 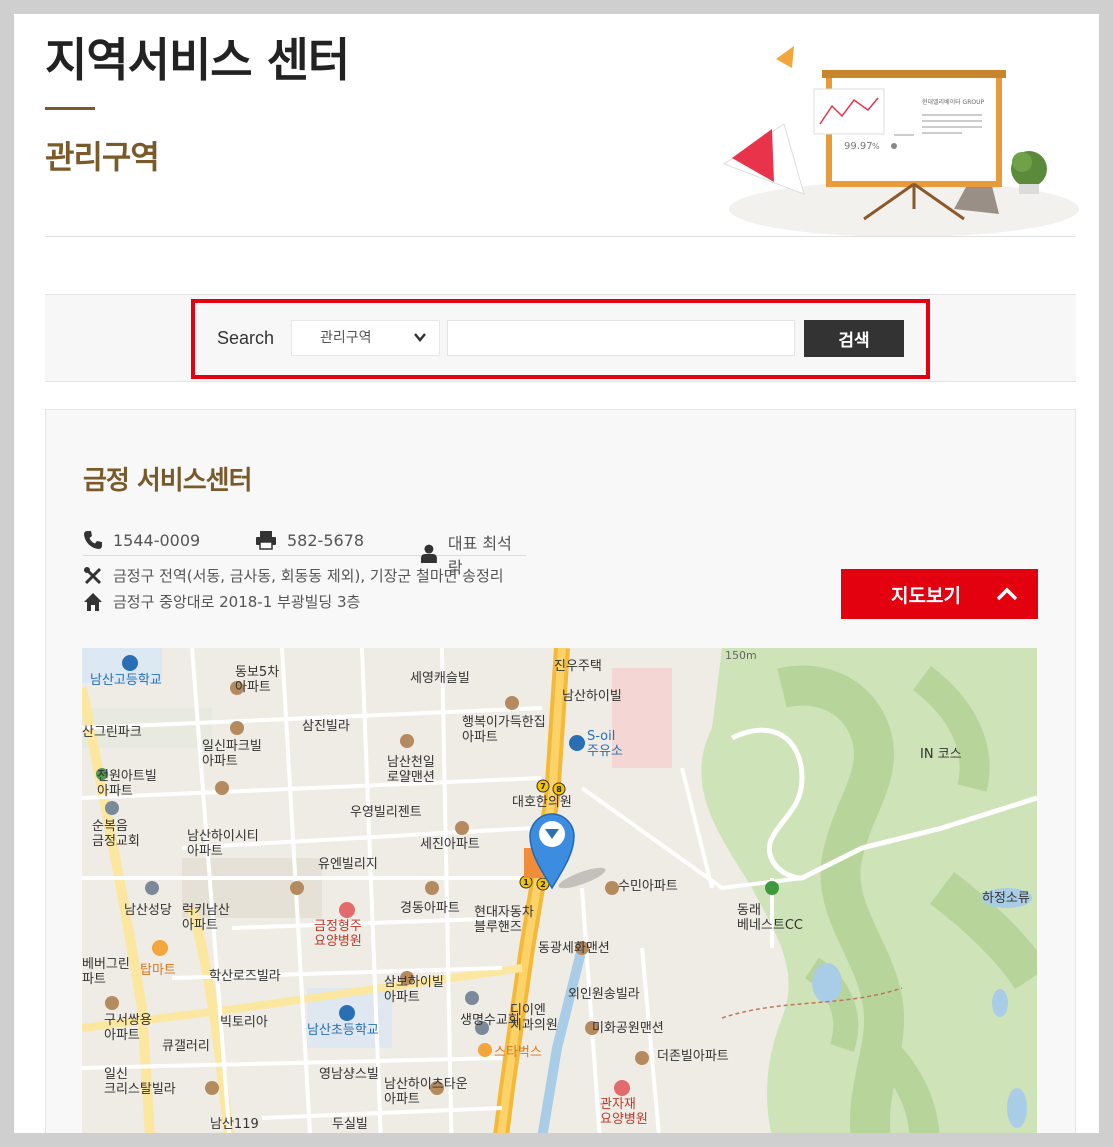 I want to click on map-place-label: 학산로즈빌라, so click(x=245, y=976).